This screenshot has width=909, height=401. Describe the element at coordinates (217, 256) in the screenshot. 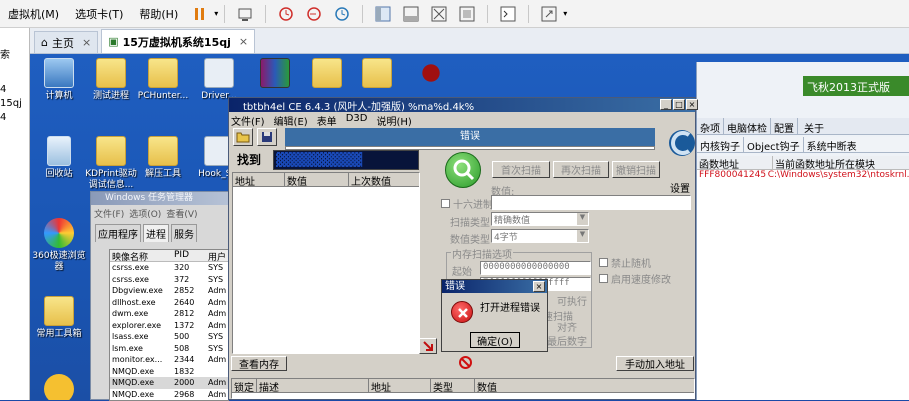

I see `column-header: 用户` at that location.